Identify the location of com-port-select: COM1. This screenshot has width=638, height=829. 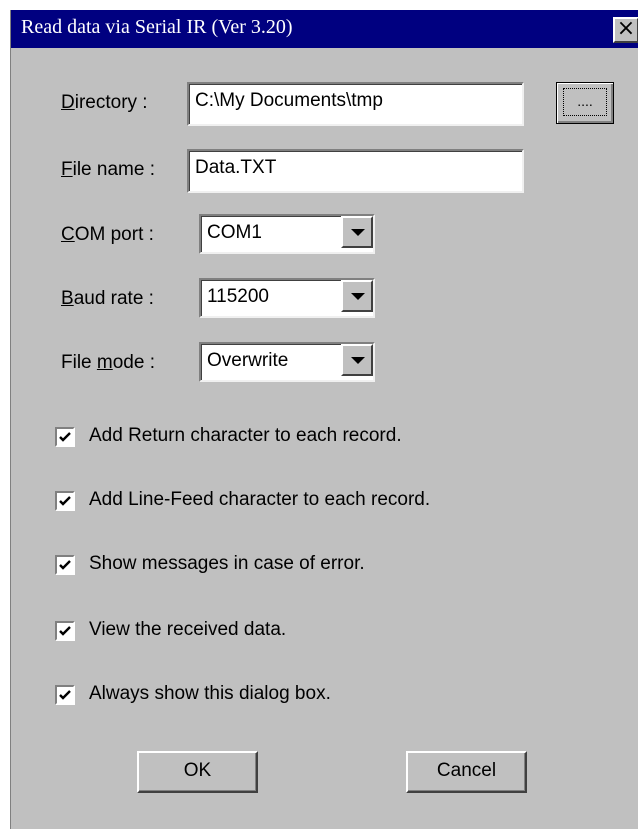
(287, 234).